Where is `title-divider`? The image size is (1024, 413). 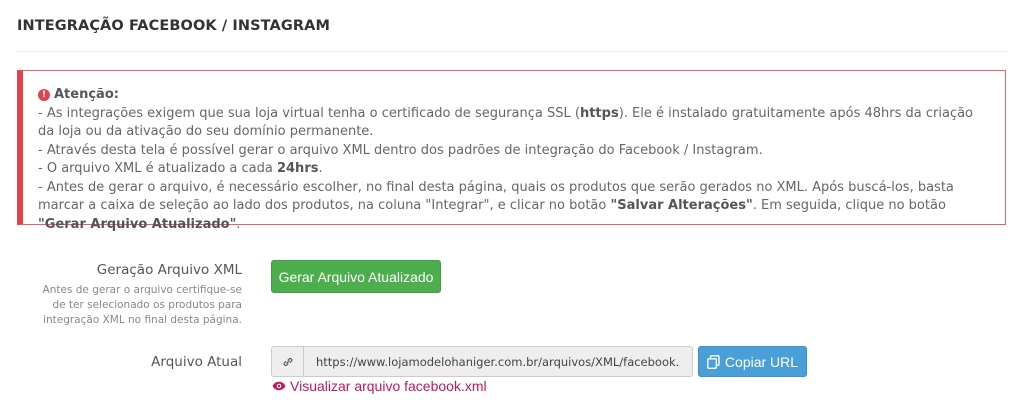 title-divider is located at coordinates (512, 51).